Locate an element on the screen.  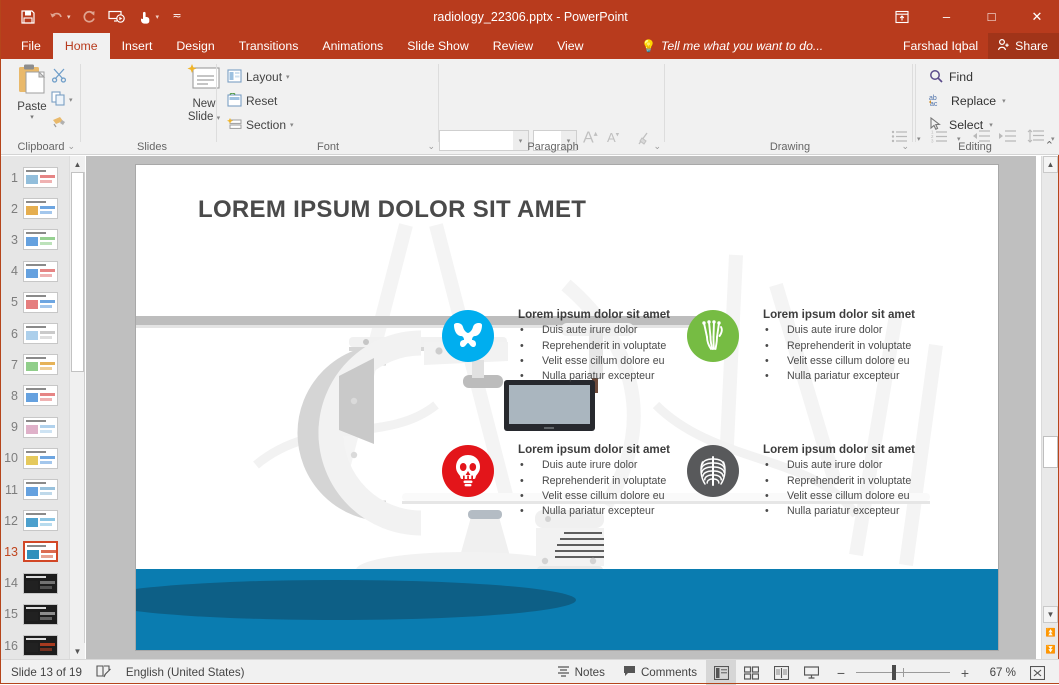
paragraph-dialog-launcher: ⌄ is located at coordinates (657, 146).